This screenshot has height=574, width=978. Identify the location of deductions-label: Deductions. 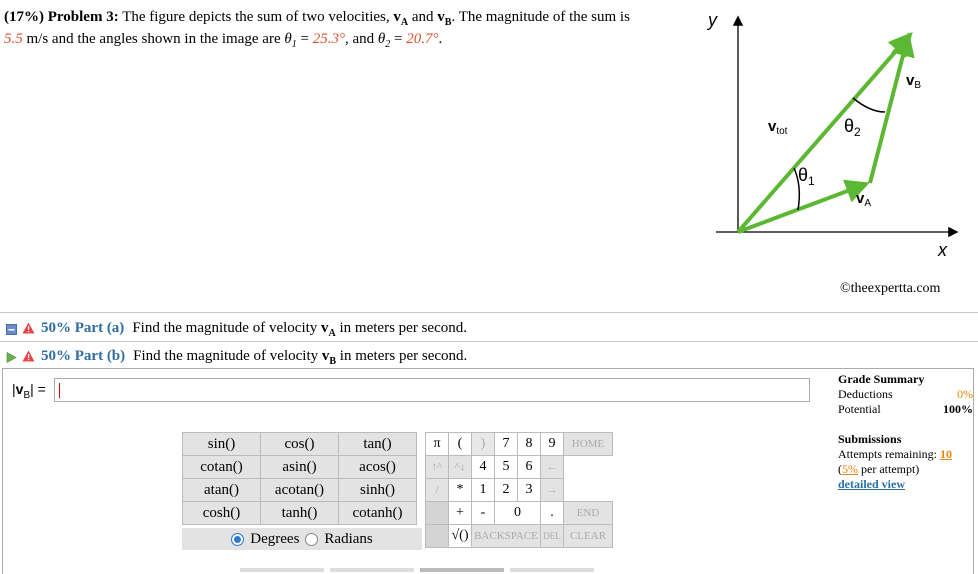
(865, 394).